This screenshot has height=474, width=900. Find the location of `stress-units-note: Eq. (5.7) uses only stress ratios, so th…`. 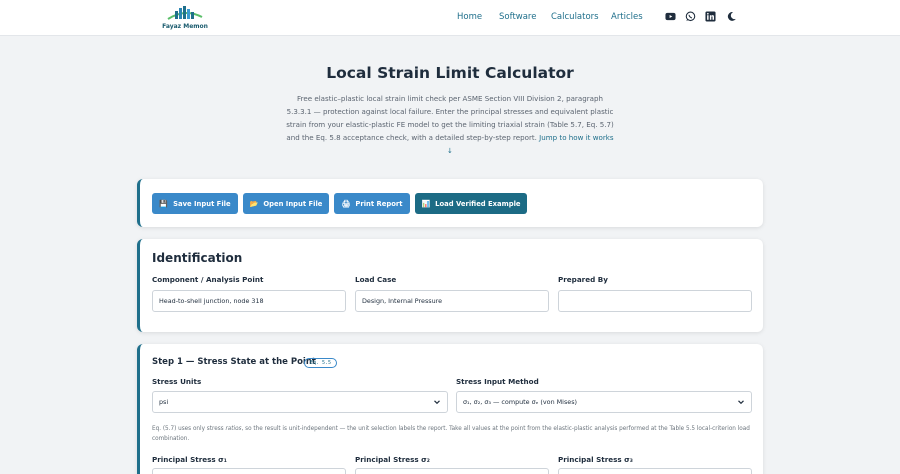

stress-units-note: Eq. (5.7) uses only stress ratios, so th… is located at coordinates (452, 434).